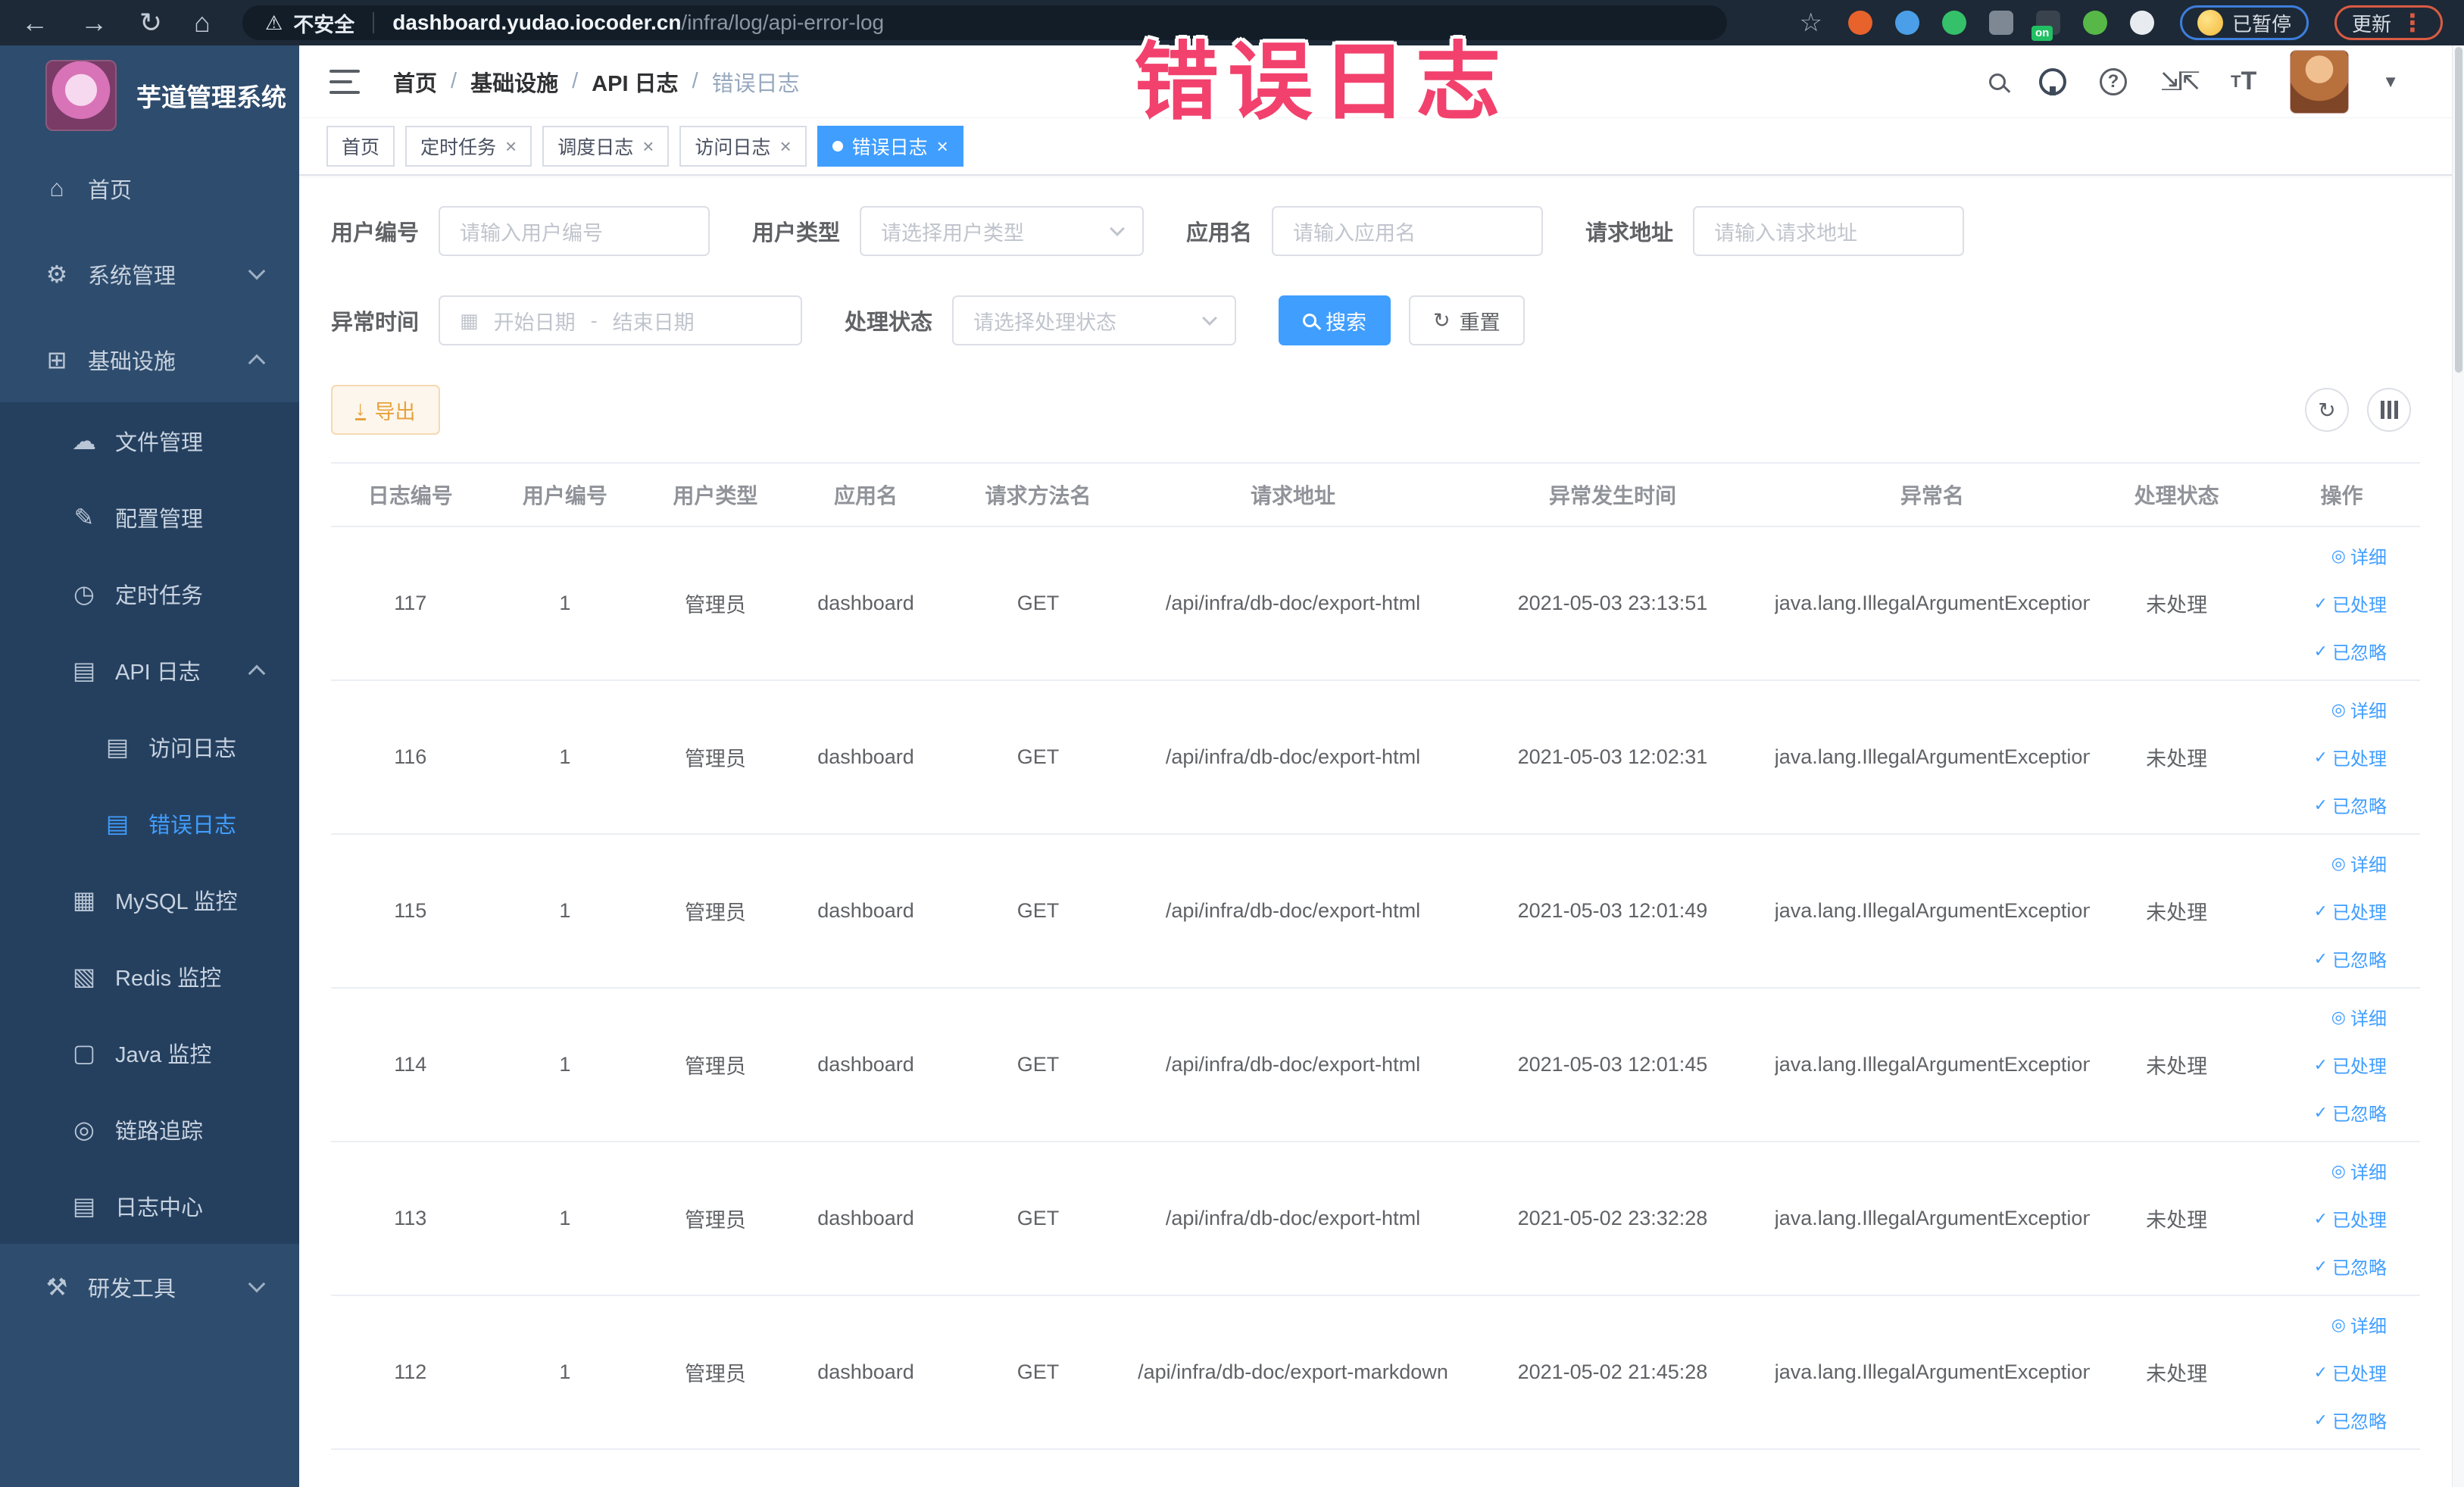 This screenshot has height=1487, width=2464. I want to click on browser-back-icon: ←, so click(34, 22).